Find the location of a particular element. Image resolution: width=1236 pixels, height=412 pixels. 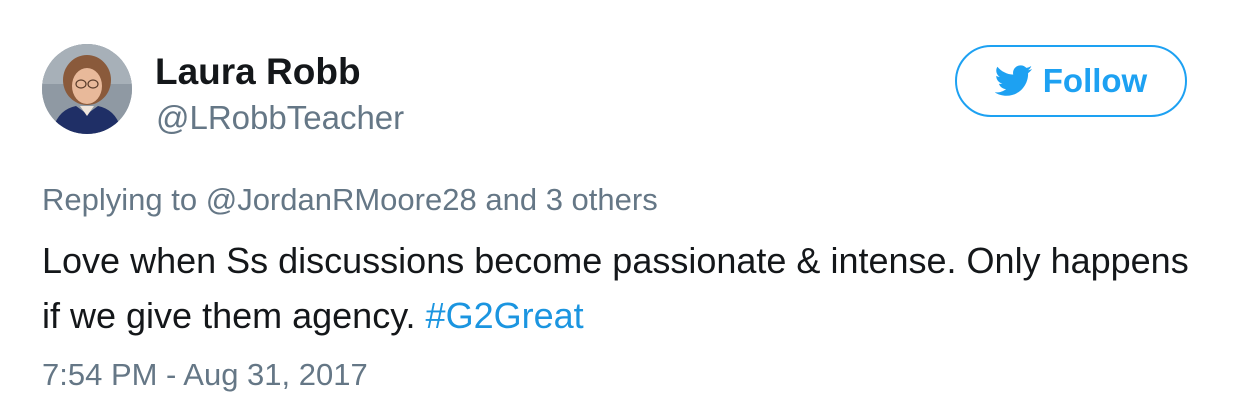

reply-others-link: 3 others is located at coordinates (602, 199).